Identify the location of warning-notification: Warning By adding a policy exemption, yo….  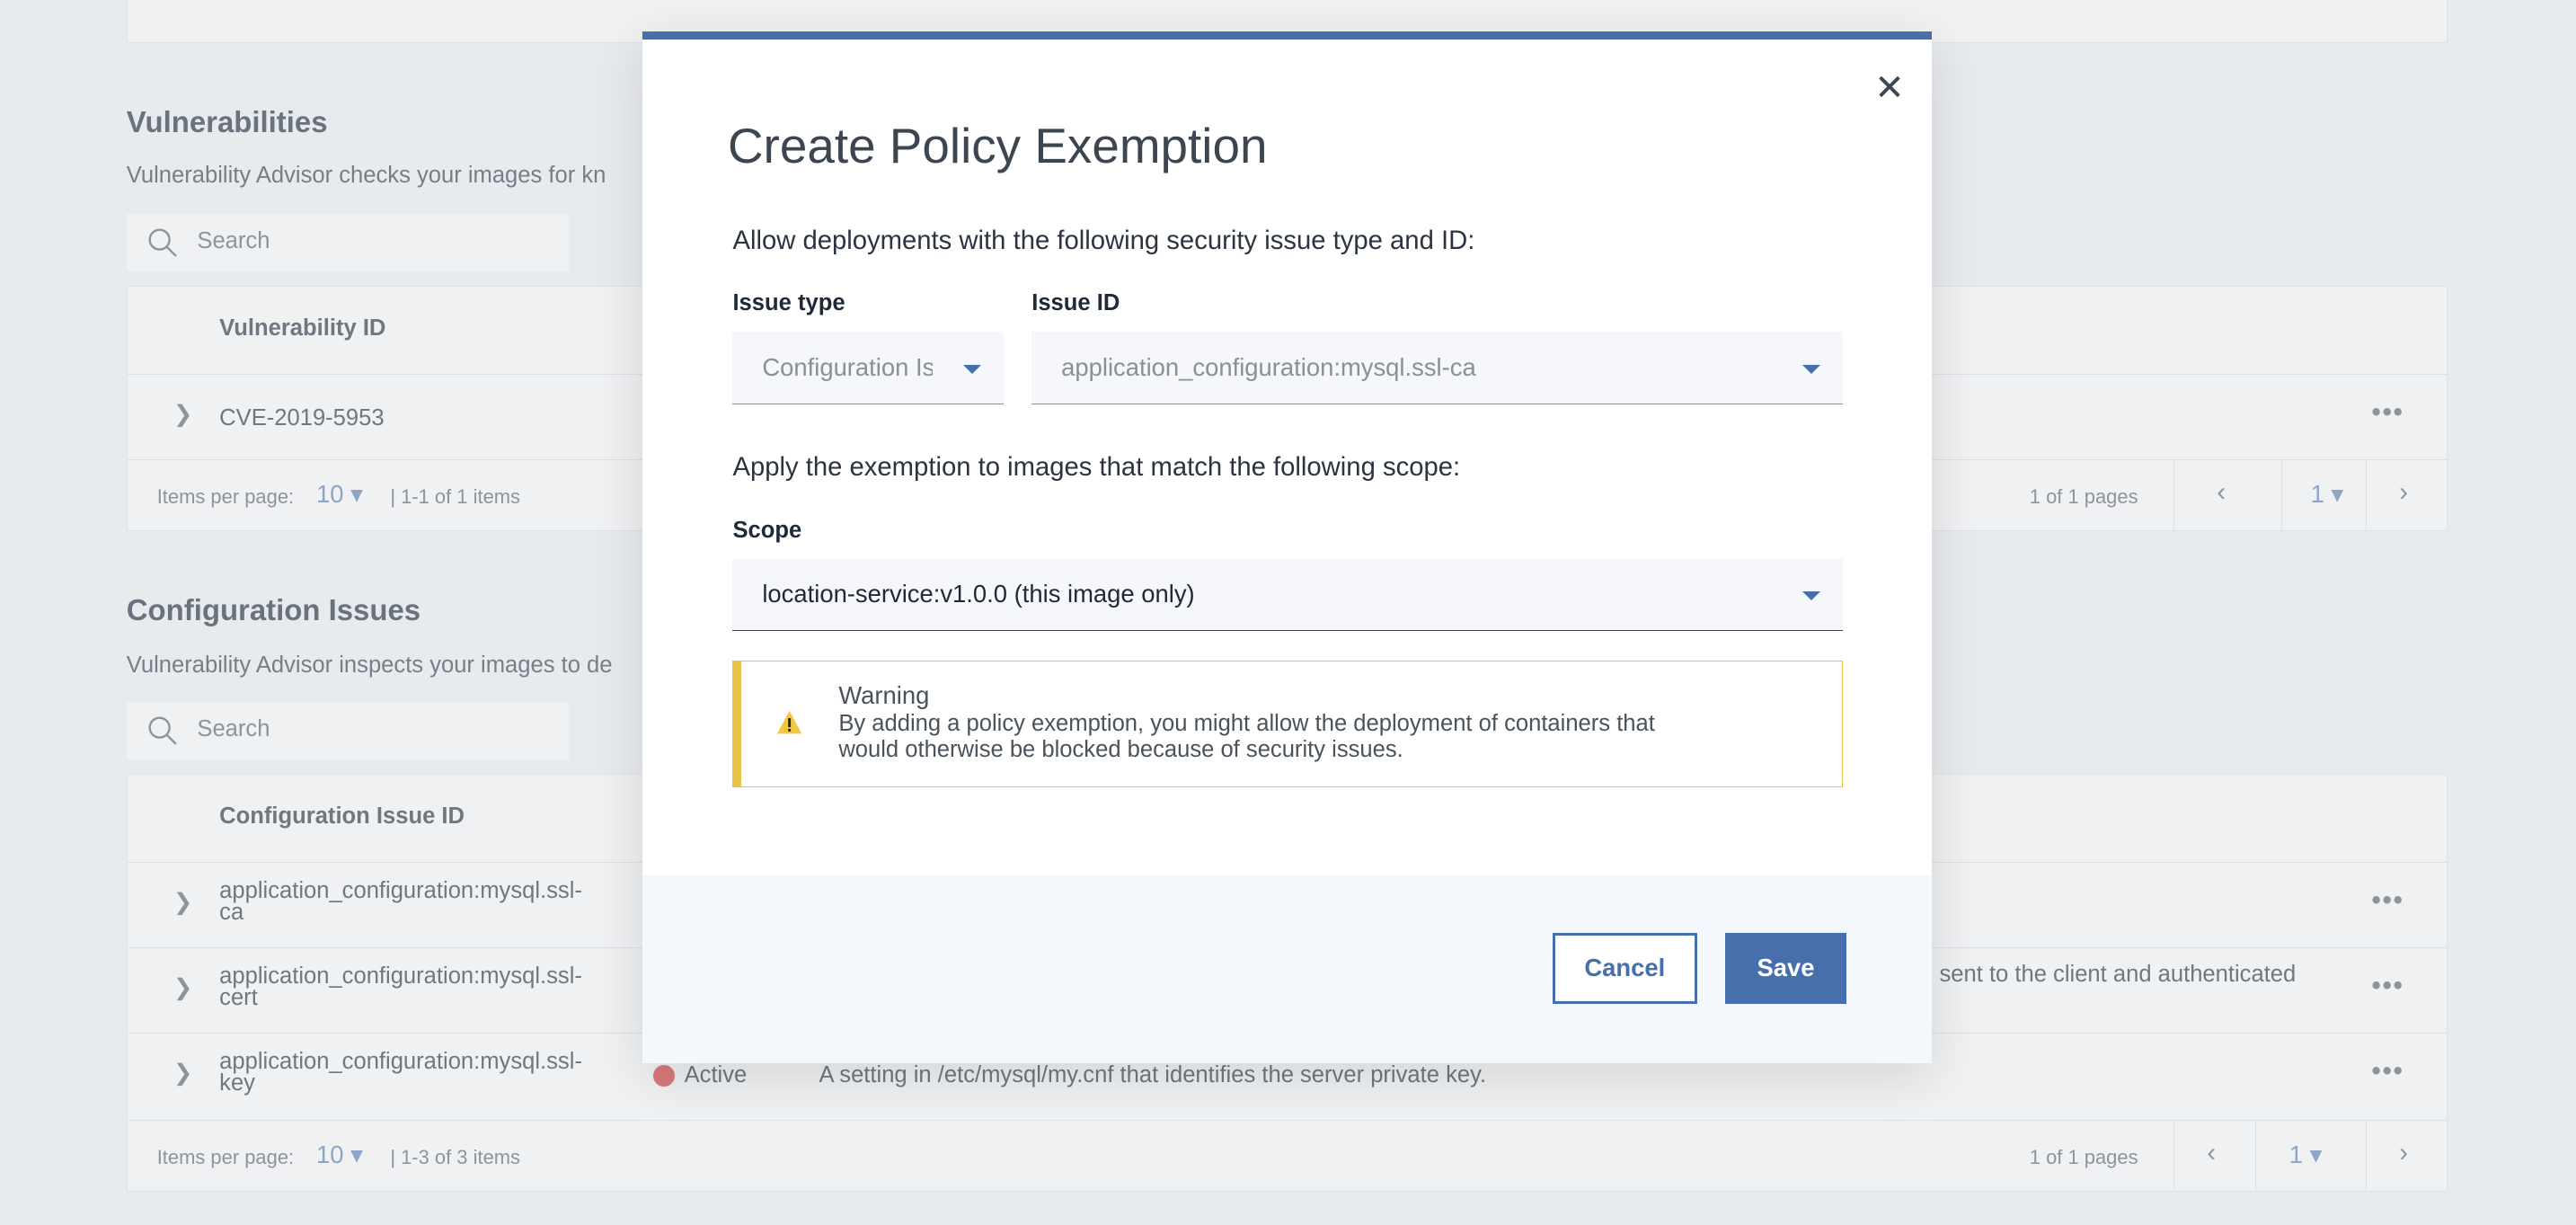
(1288, 723).